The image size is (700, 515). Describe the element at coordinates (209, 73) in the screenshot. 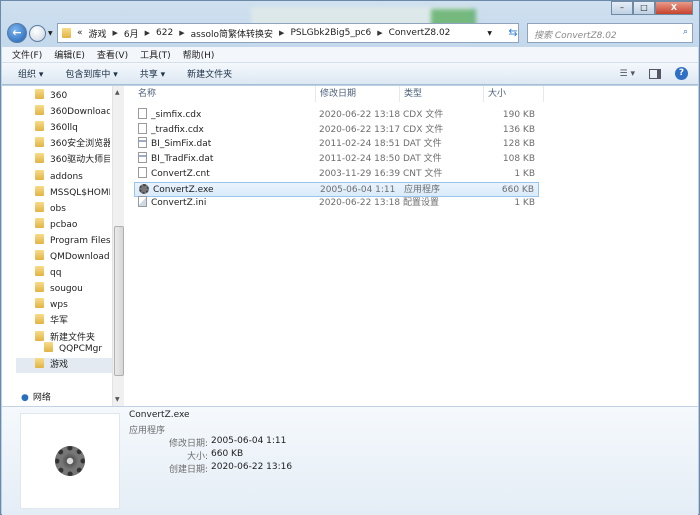

I see `new-folder-button: 新建文件夹` at that location.